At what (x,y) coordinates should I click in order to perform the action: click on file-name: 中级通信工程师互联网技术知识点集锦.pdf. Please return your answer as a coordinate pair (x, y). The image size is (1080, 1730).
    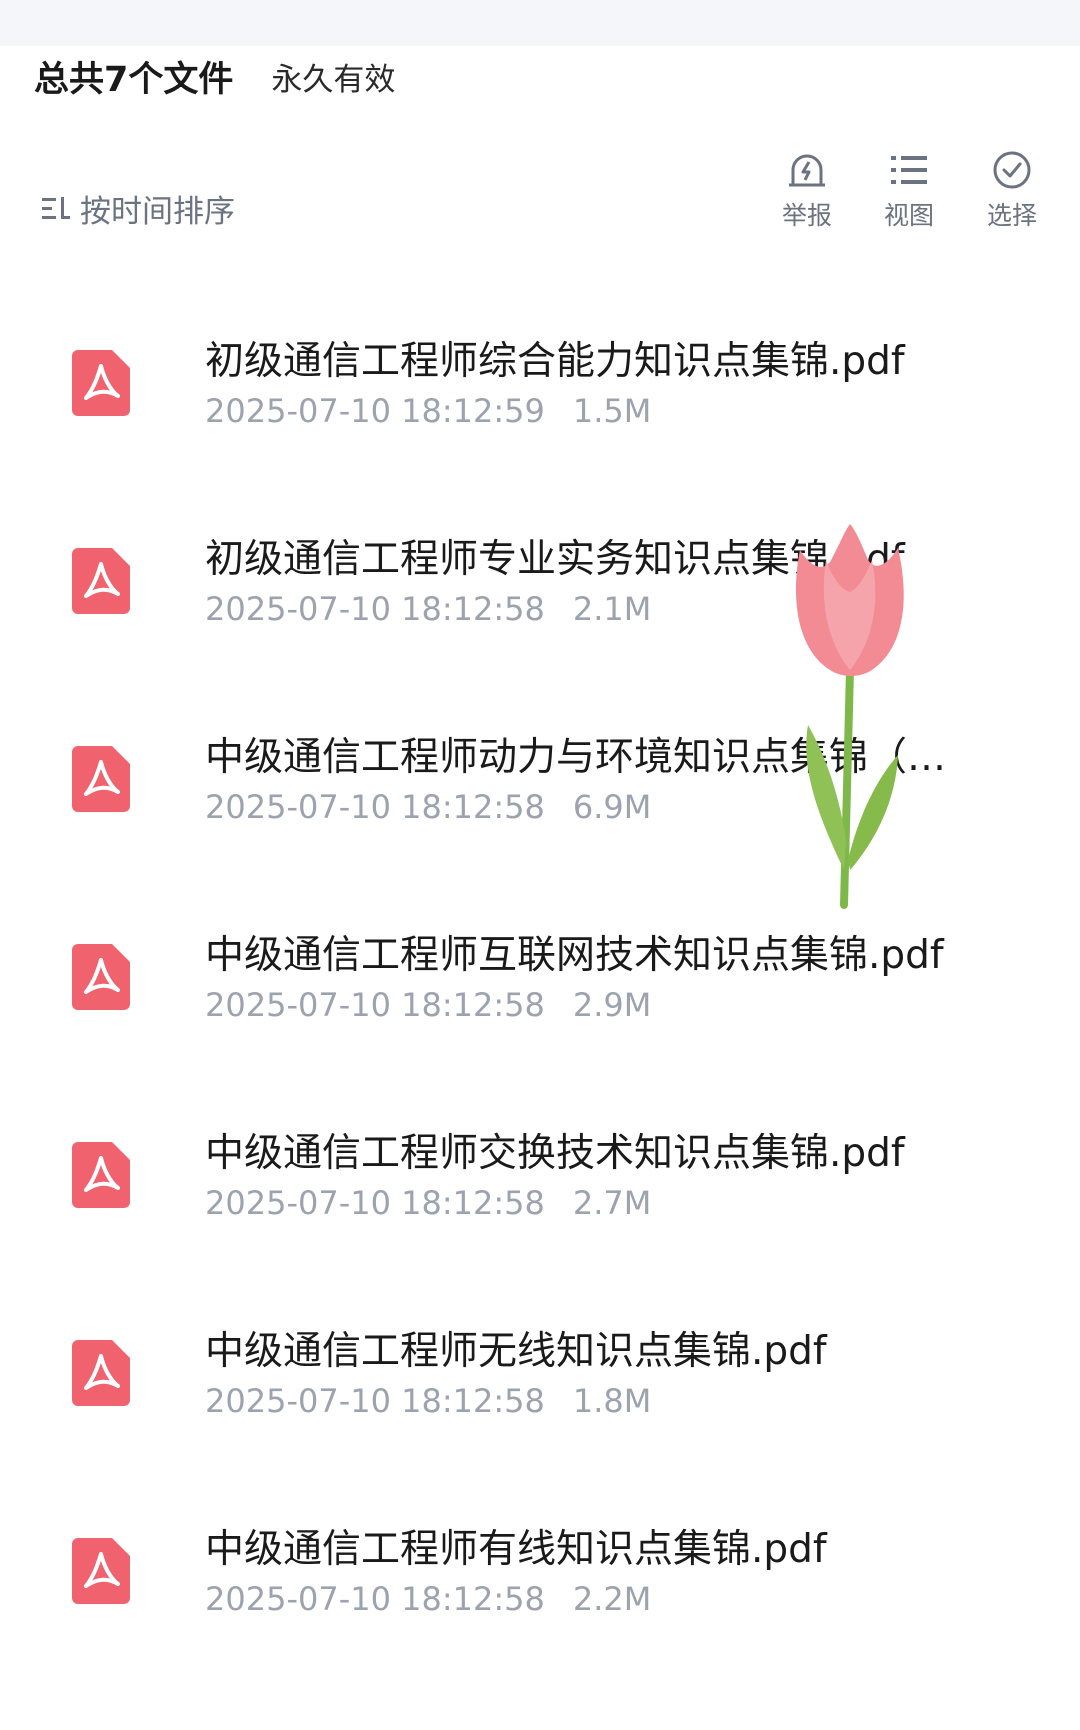
    Looking at the image, I should click on (574, 955).